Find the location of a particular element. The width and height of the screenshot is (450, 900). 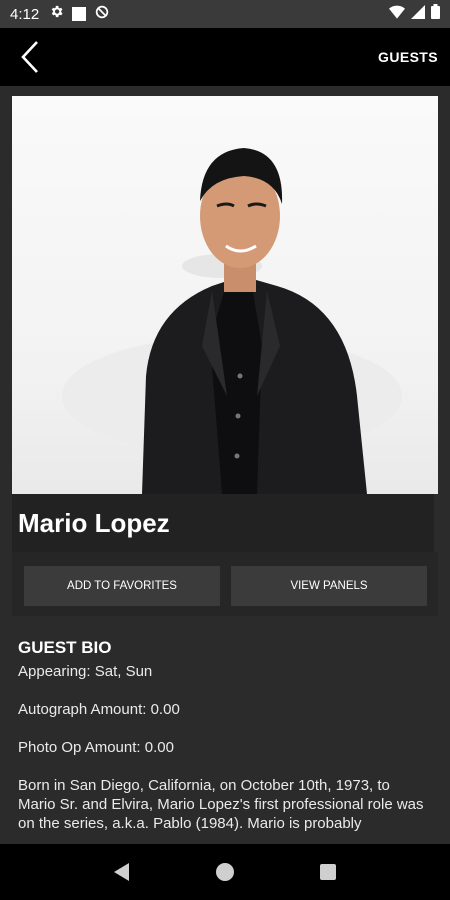

system-nav-bar is located at coordinates (225, 872).